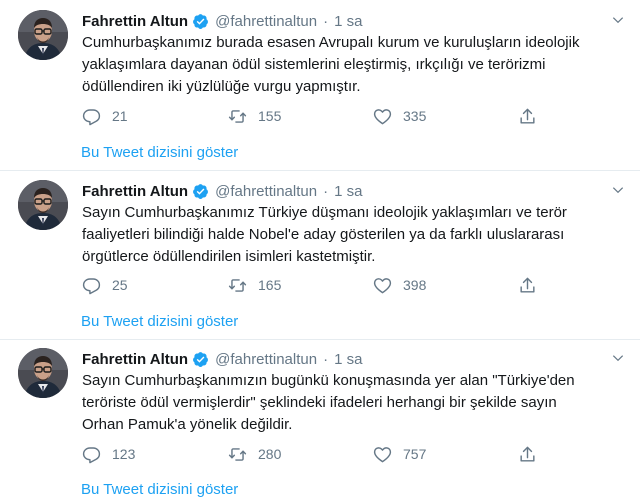 This screenshot has width=640, height=503. What do you see at coordinates (270, 116) in the screenshot?
I see `retweet-count: 155` at bounding box center [270, 116].